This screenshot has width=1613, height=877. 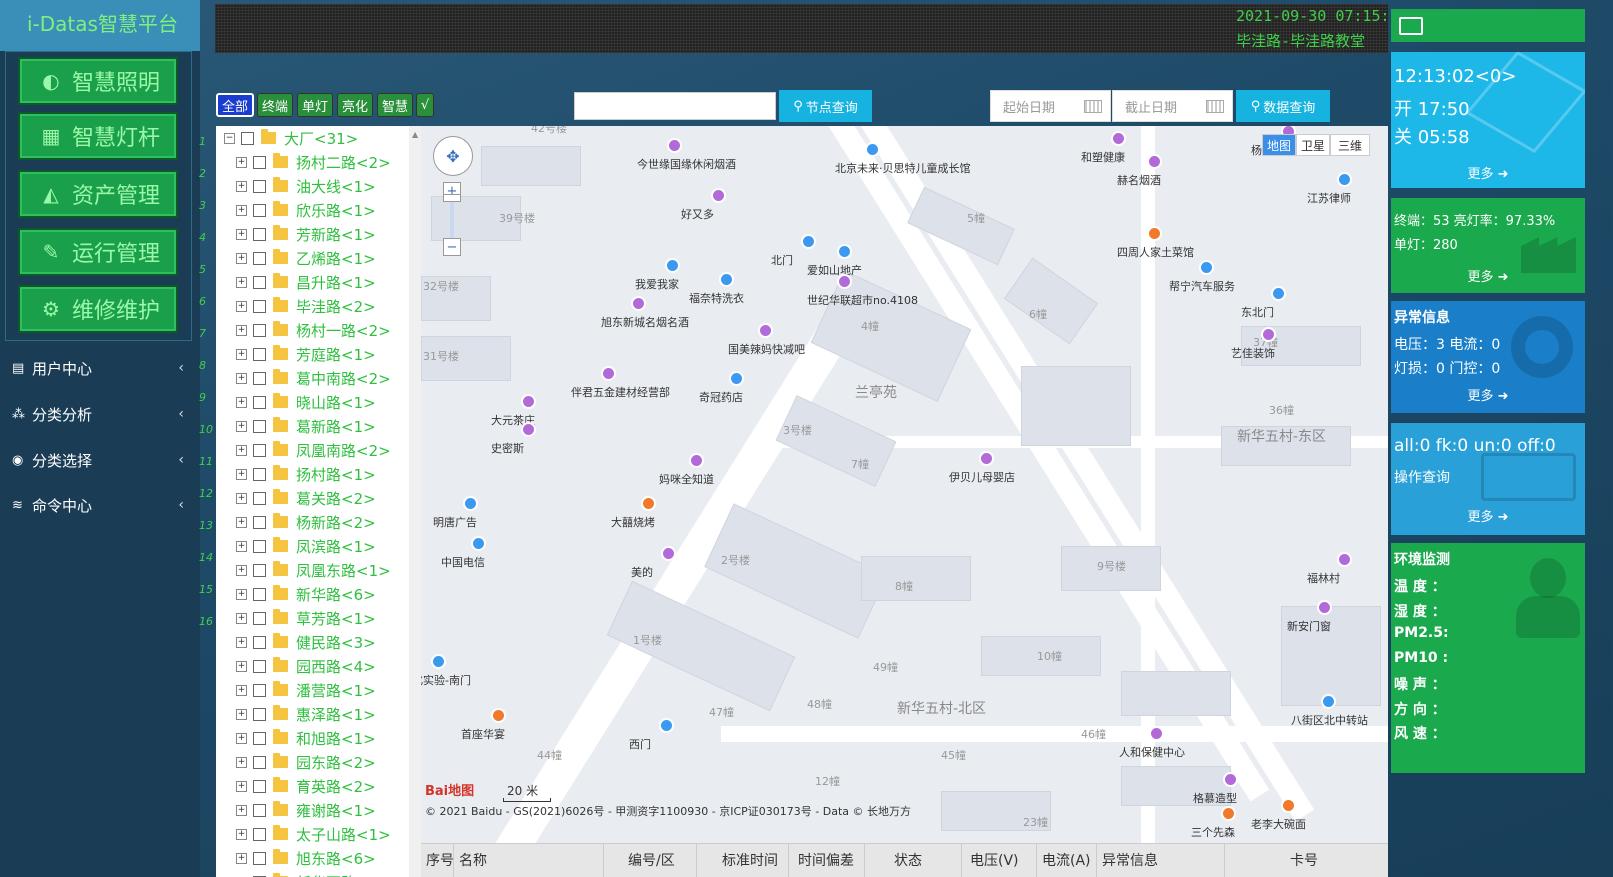 I want to click on poi-label: 爱如山地产, so click(x=834, y=270).